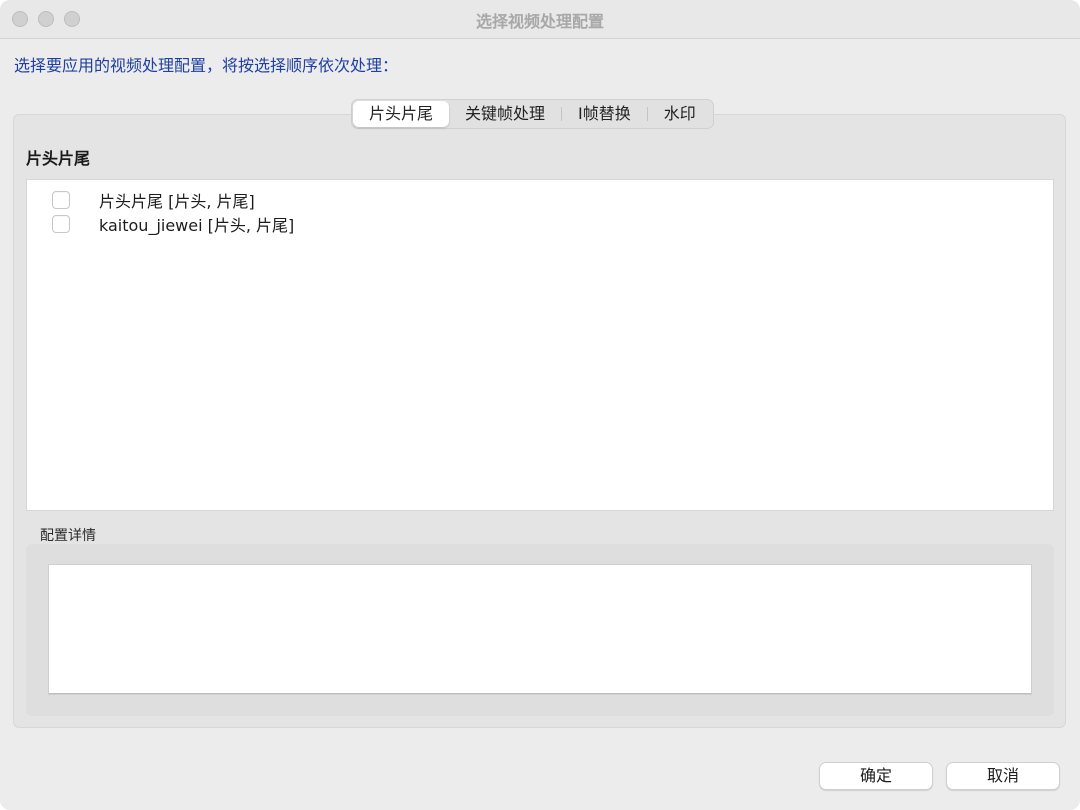 Image resolution: width=1080 pixels, height=810 pixels. Describe the element at coordinates (680, 114) in the screenshot. I see `tab-watermark: 水印` at that location.